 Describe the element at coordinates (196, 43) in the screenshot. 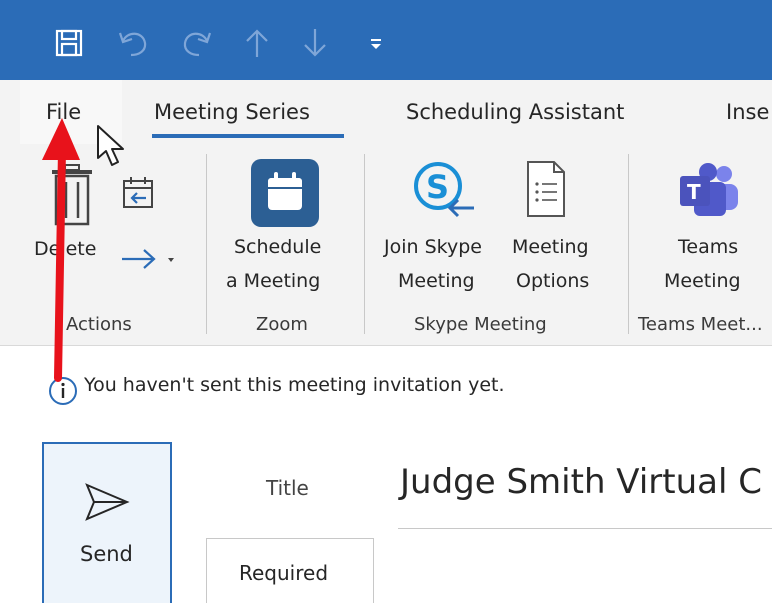

I see `redo-icon` at that location.